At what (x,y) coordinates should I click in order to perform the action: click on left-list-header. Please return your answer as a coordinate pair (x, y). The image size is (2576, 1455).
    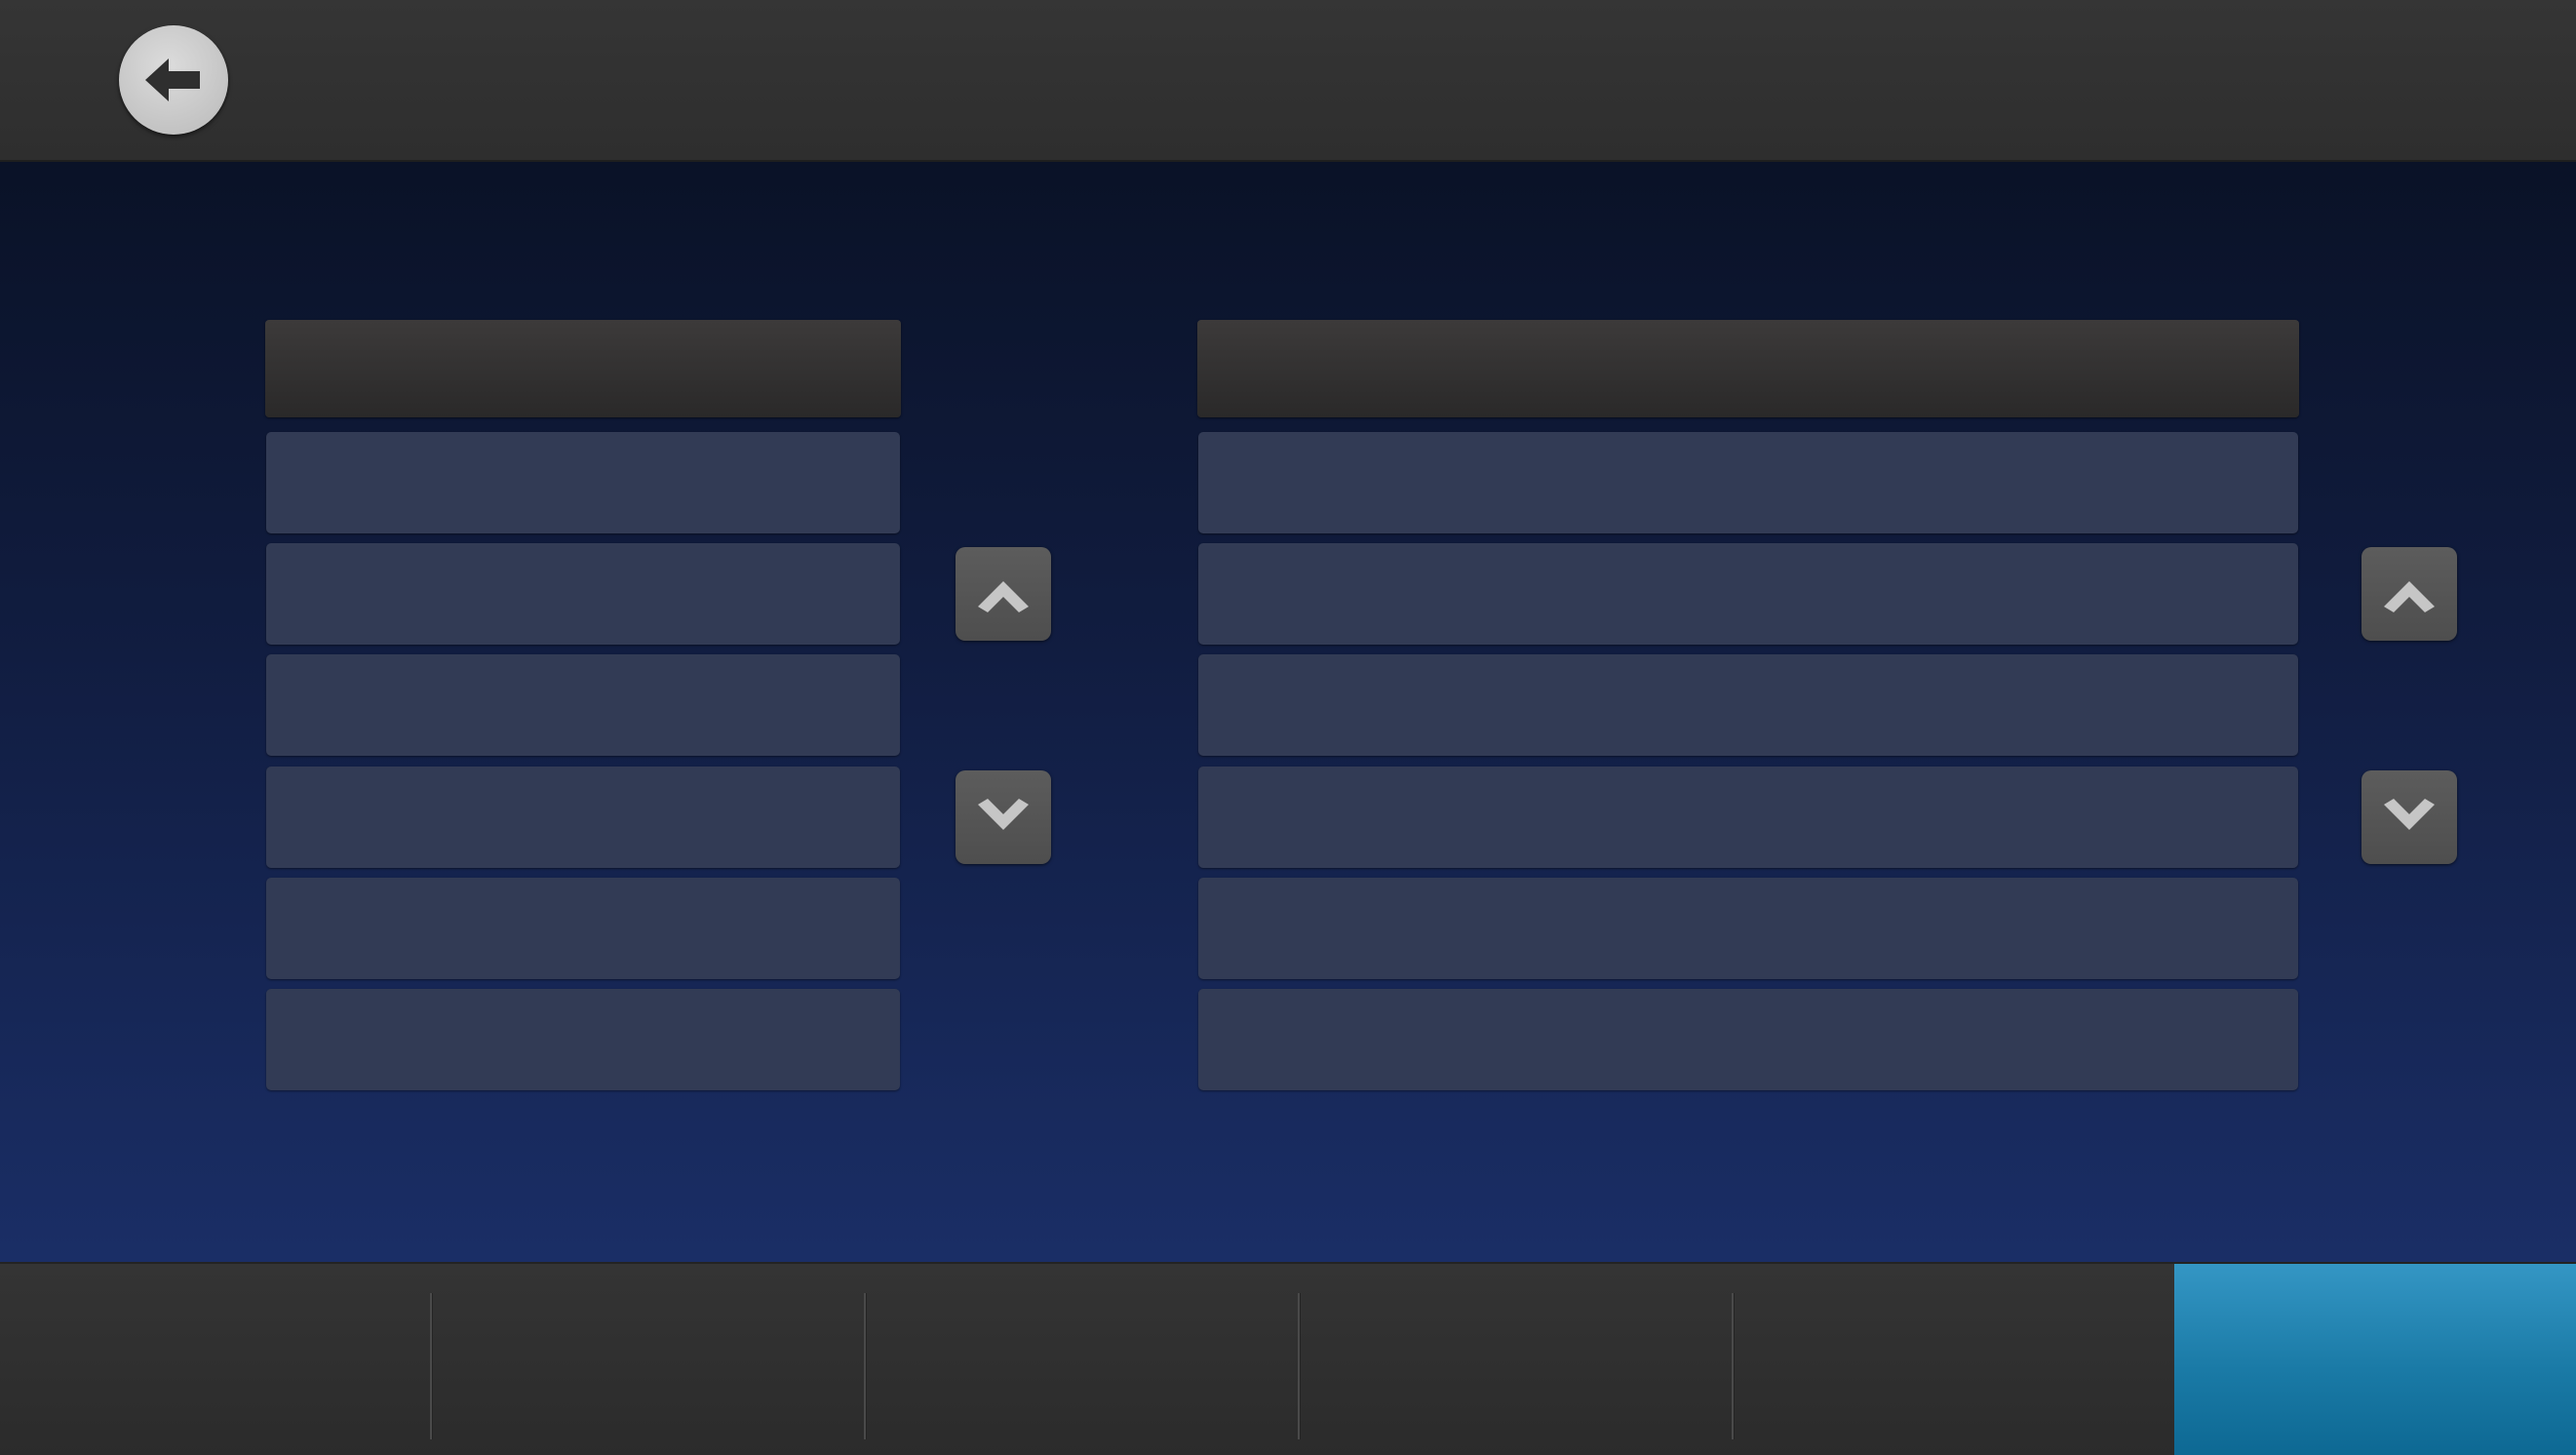
    Looking at the image, I should click on (583, 368).